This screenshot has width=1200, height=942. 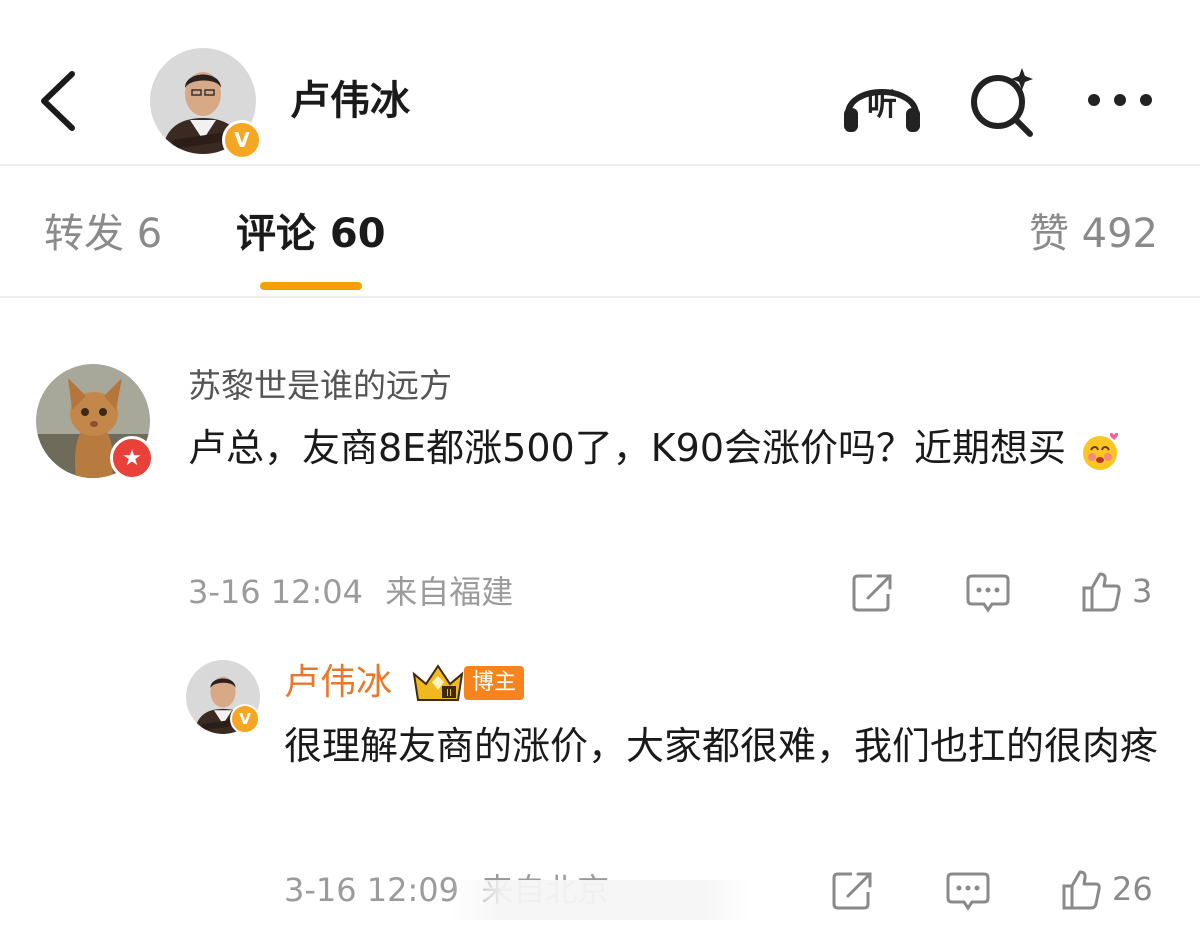 I want to click on replier-verified-badge: V, so click(x=245, y=719).